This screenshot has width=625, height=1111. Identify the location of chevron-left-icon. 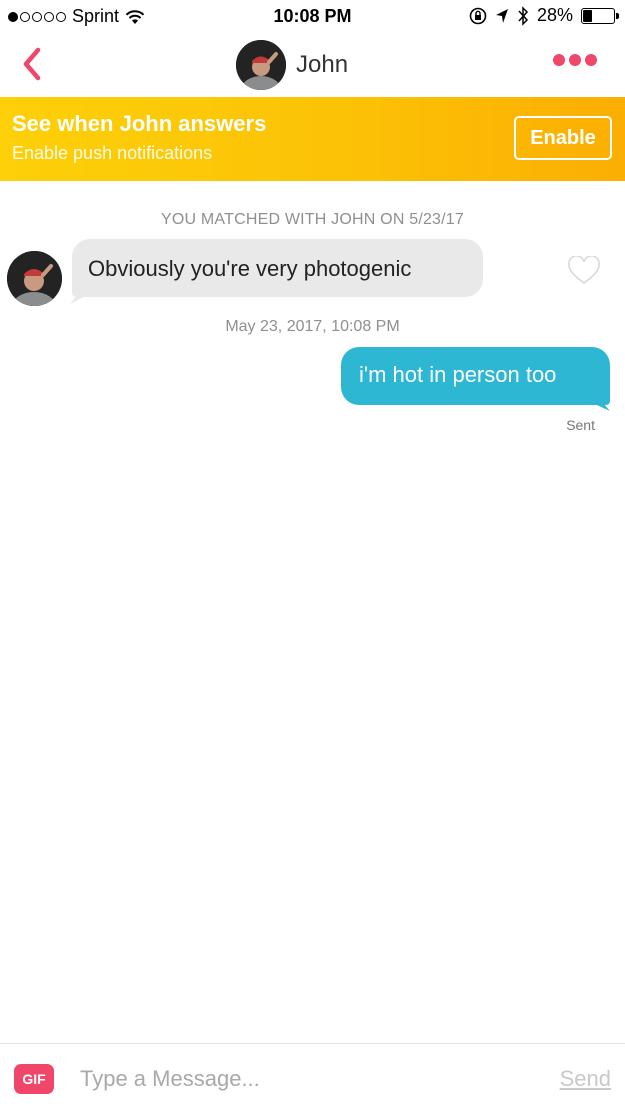
(32, 64).